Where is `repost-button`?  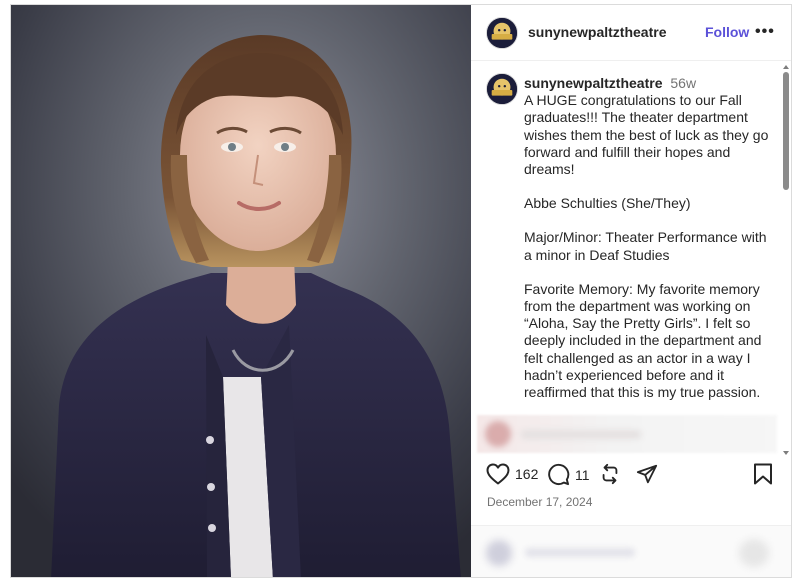 repost-button is located at coordinates (610, 474).